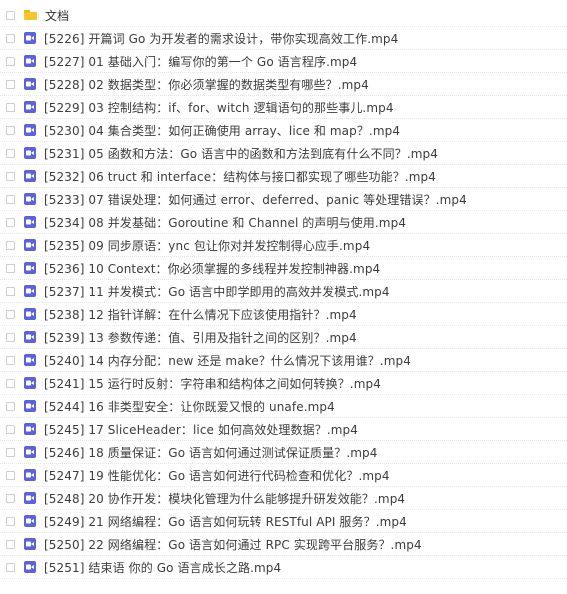  Describe the element at coordinates (206, 84) in the screenshot. I see `file-name: [5228] 02 数据类型：你必须掌握的数据类型有哪些？.mp4` at that location.